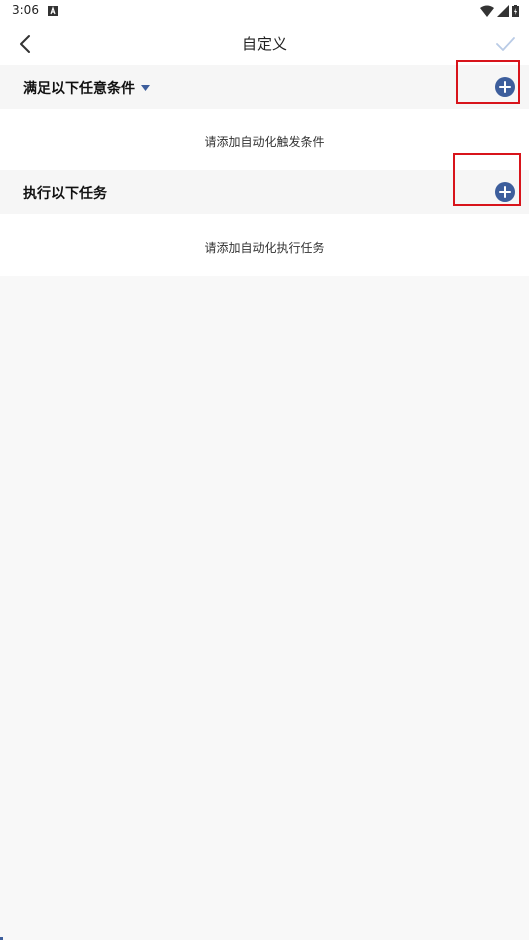  Describe the element at coordinates (505, 44) in the screenshot. I see `confirm-check-icon` at that location.